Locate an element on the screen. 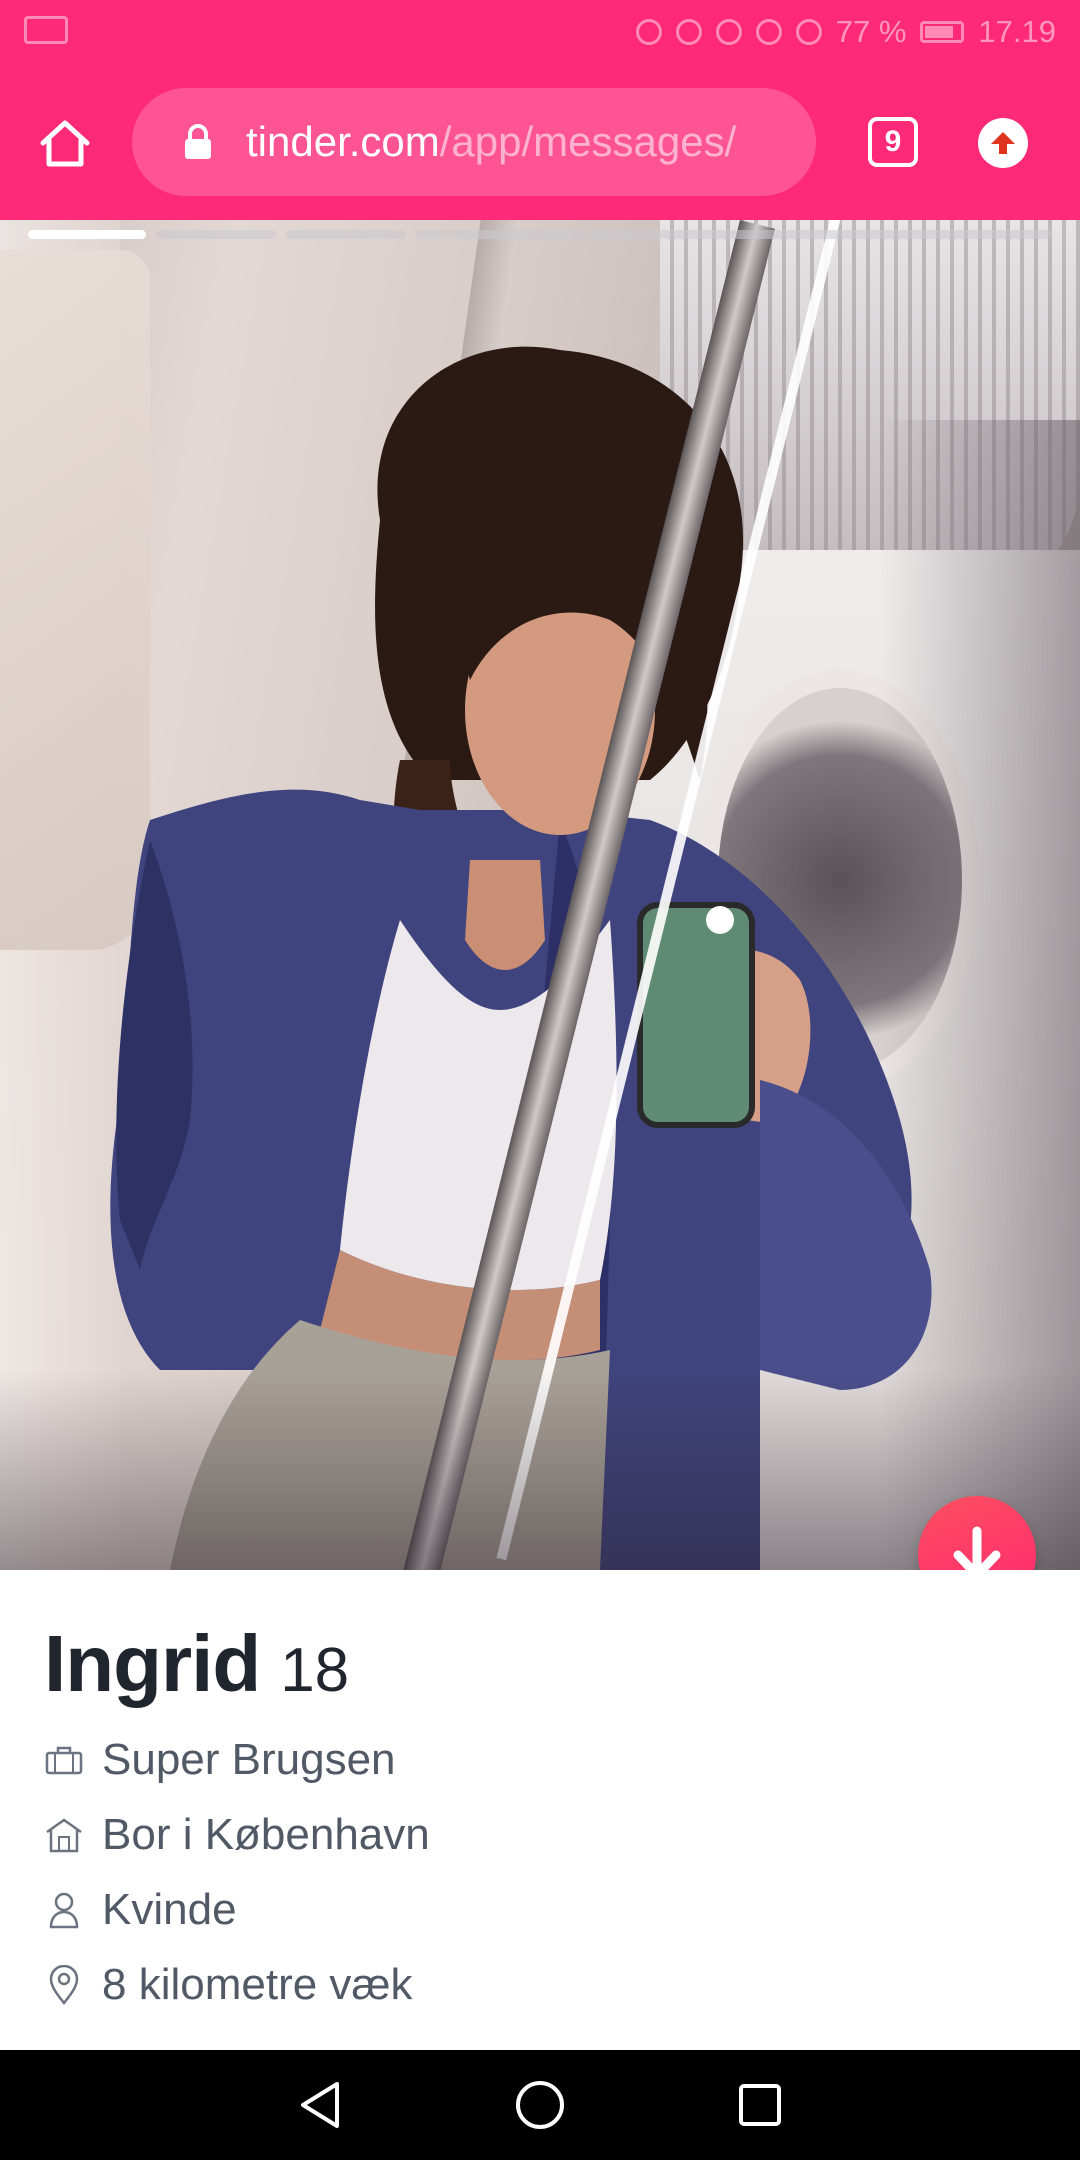  back-icon is located at coordinates (320, 2105).